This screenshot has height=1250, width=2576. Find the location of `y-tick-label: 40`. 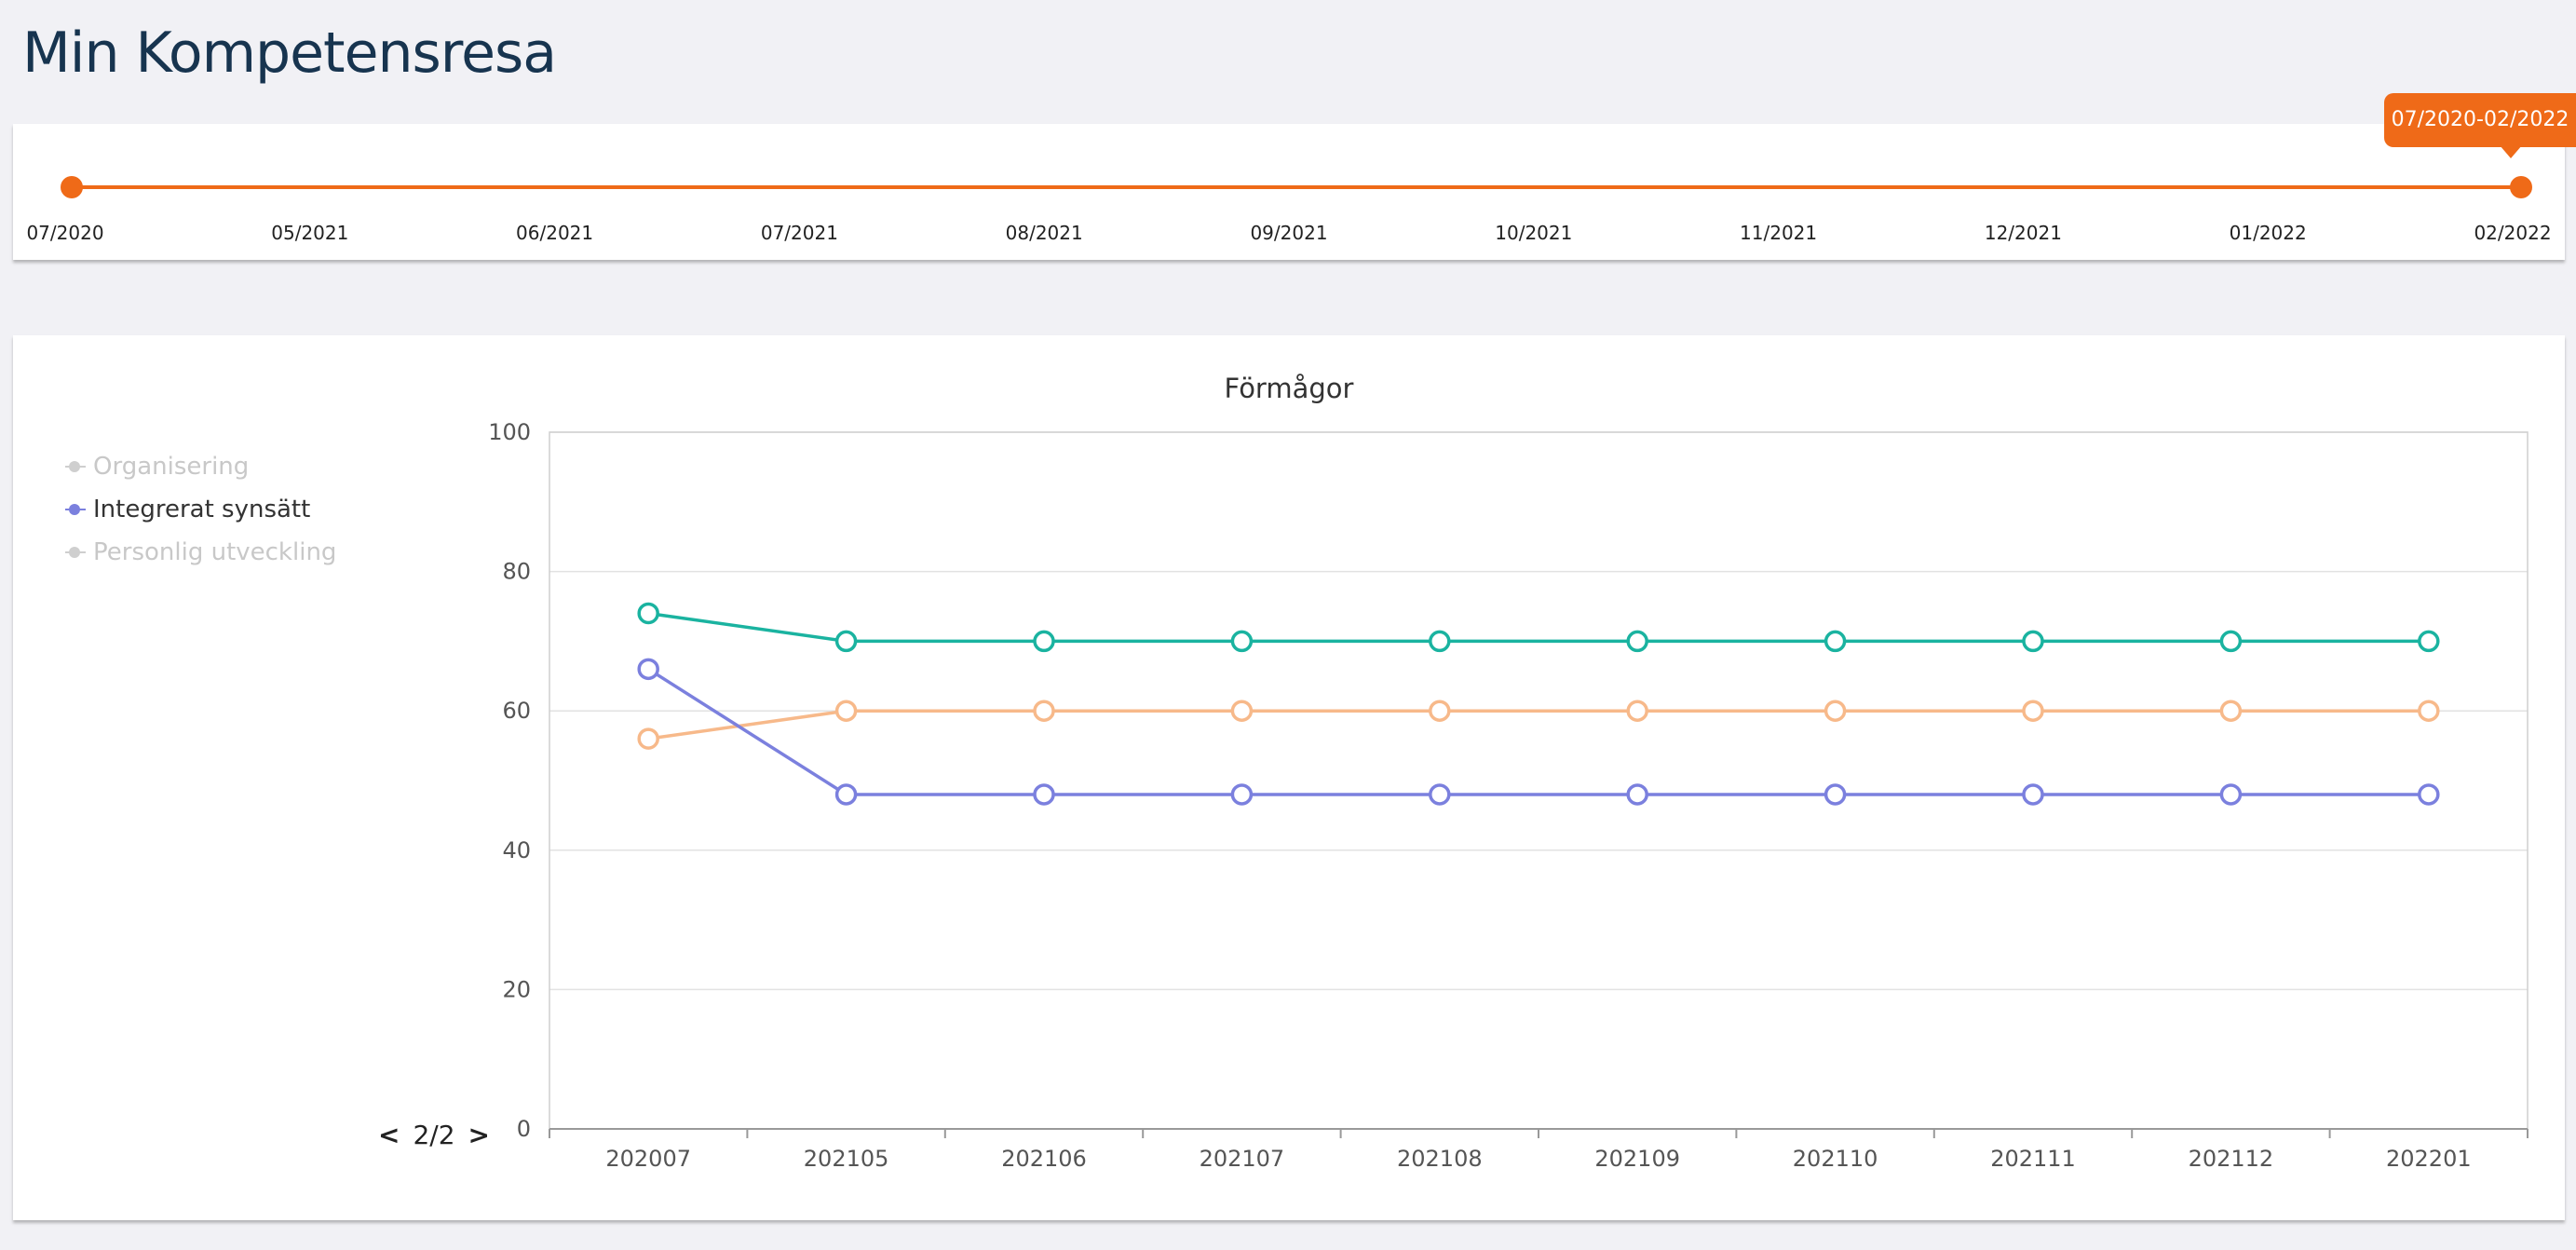

y-tick-label: 40 is located at coordinates (516, 850).